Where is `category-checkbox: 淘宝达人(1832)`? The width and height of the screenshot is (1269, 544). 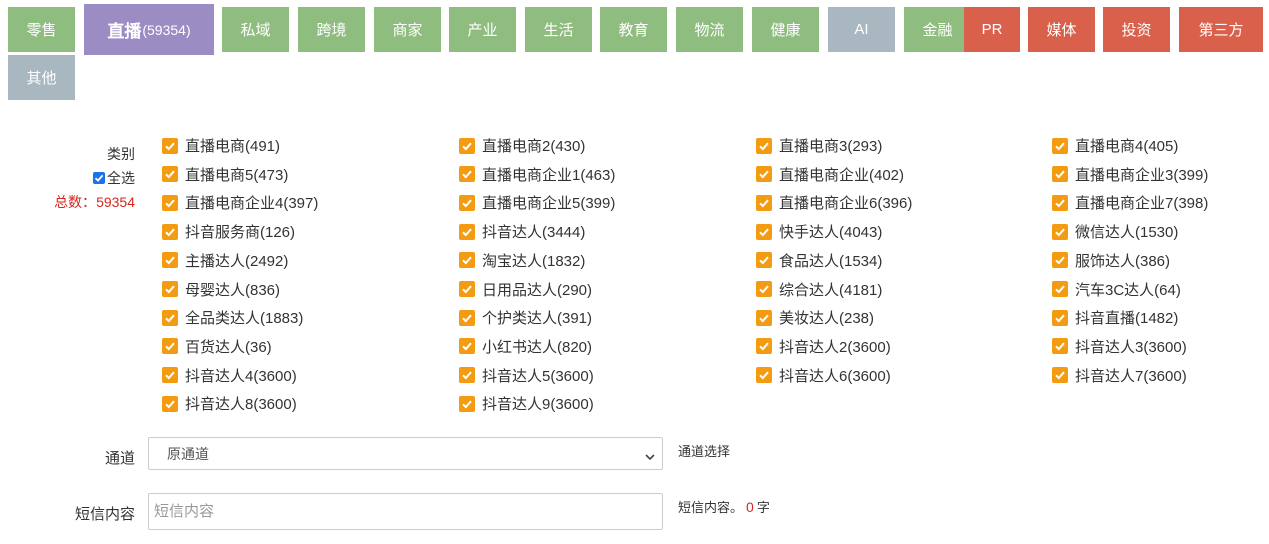
category-checkbox: 淘宝达人(1832) is located at coordinates (522, 260).